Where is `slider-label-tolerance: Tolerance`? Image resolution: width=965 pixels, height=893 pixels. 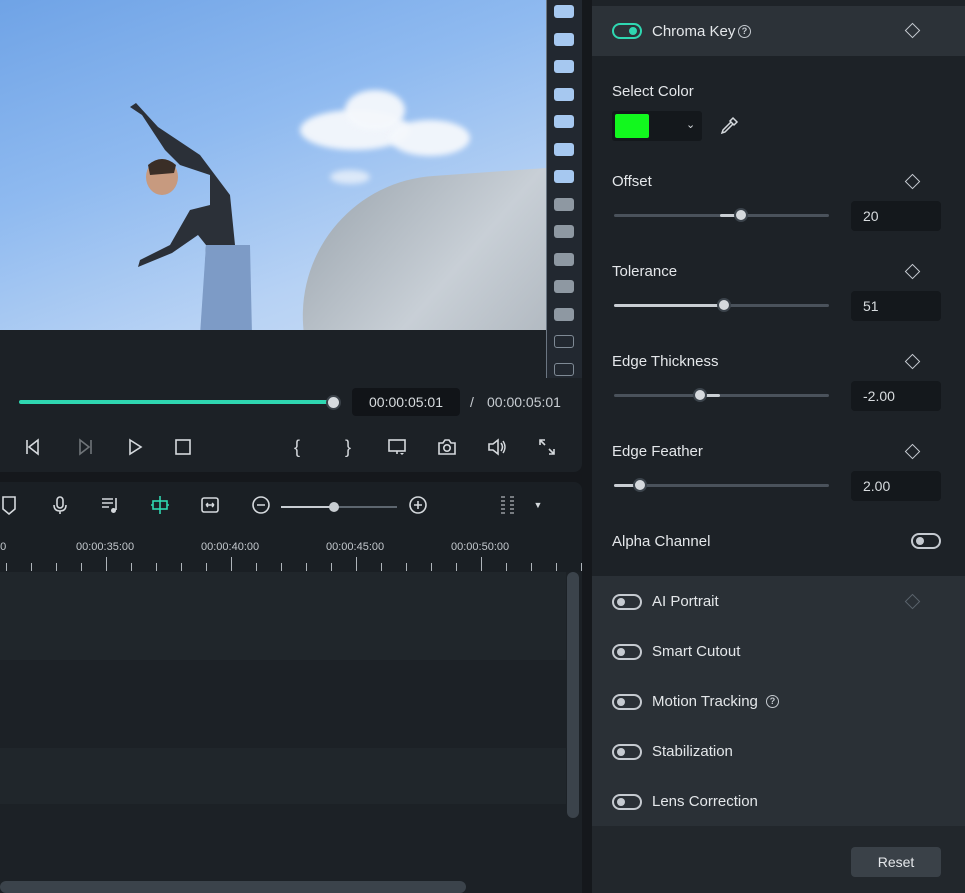
slider-label-tolerance: Tolerance is located at coordinates (645, 271).